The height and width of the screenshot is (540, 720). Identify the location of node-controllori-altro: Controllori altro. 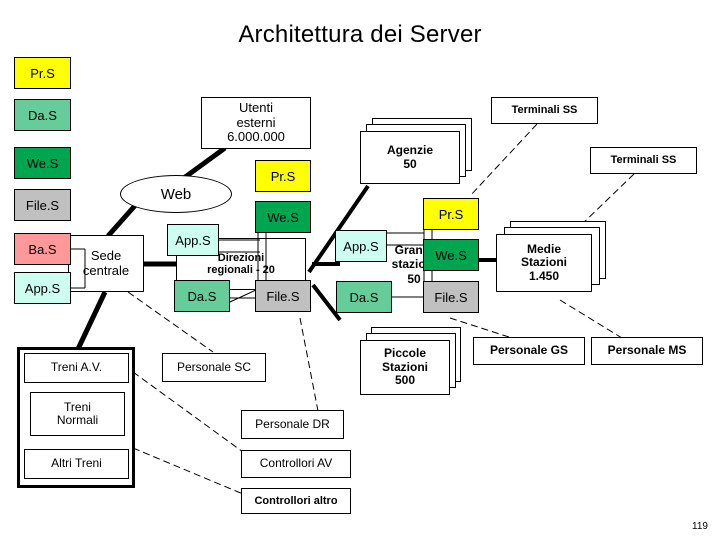
(296, 501).